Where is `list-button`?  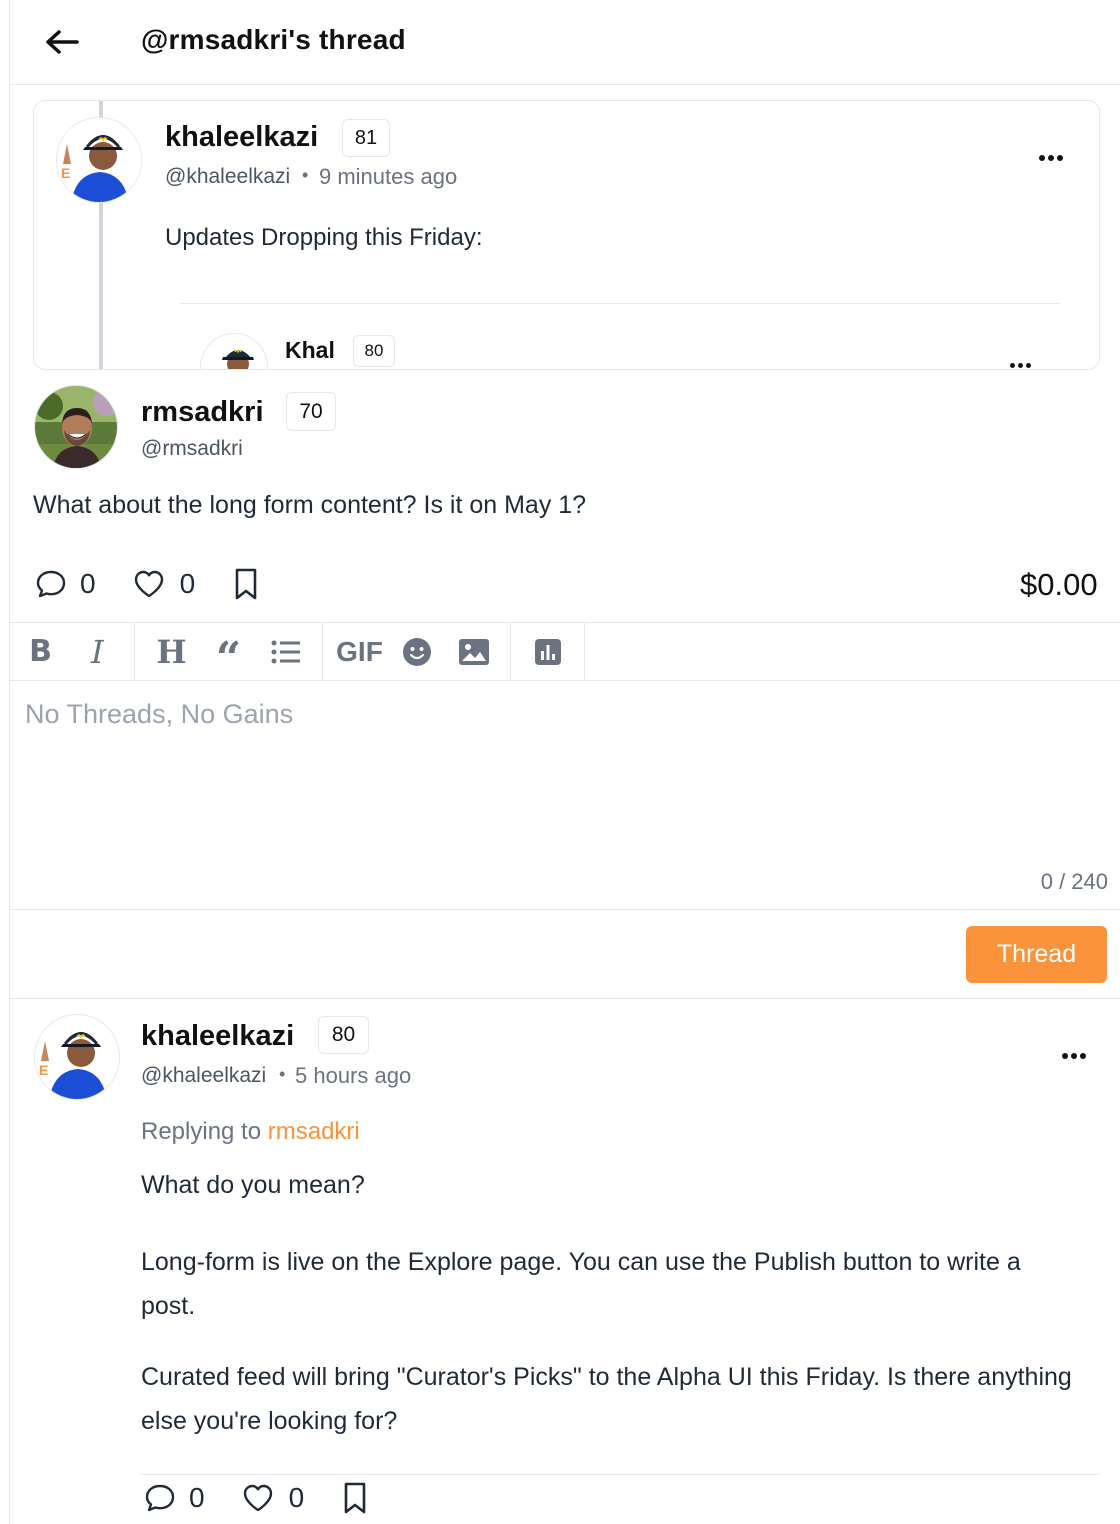
list-button is located at coordinates (285, 651).